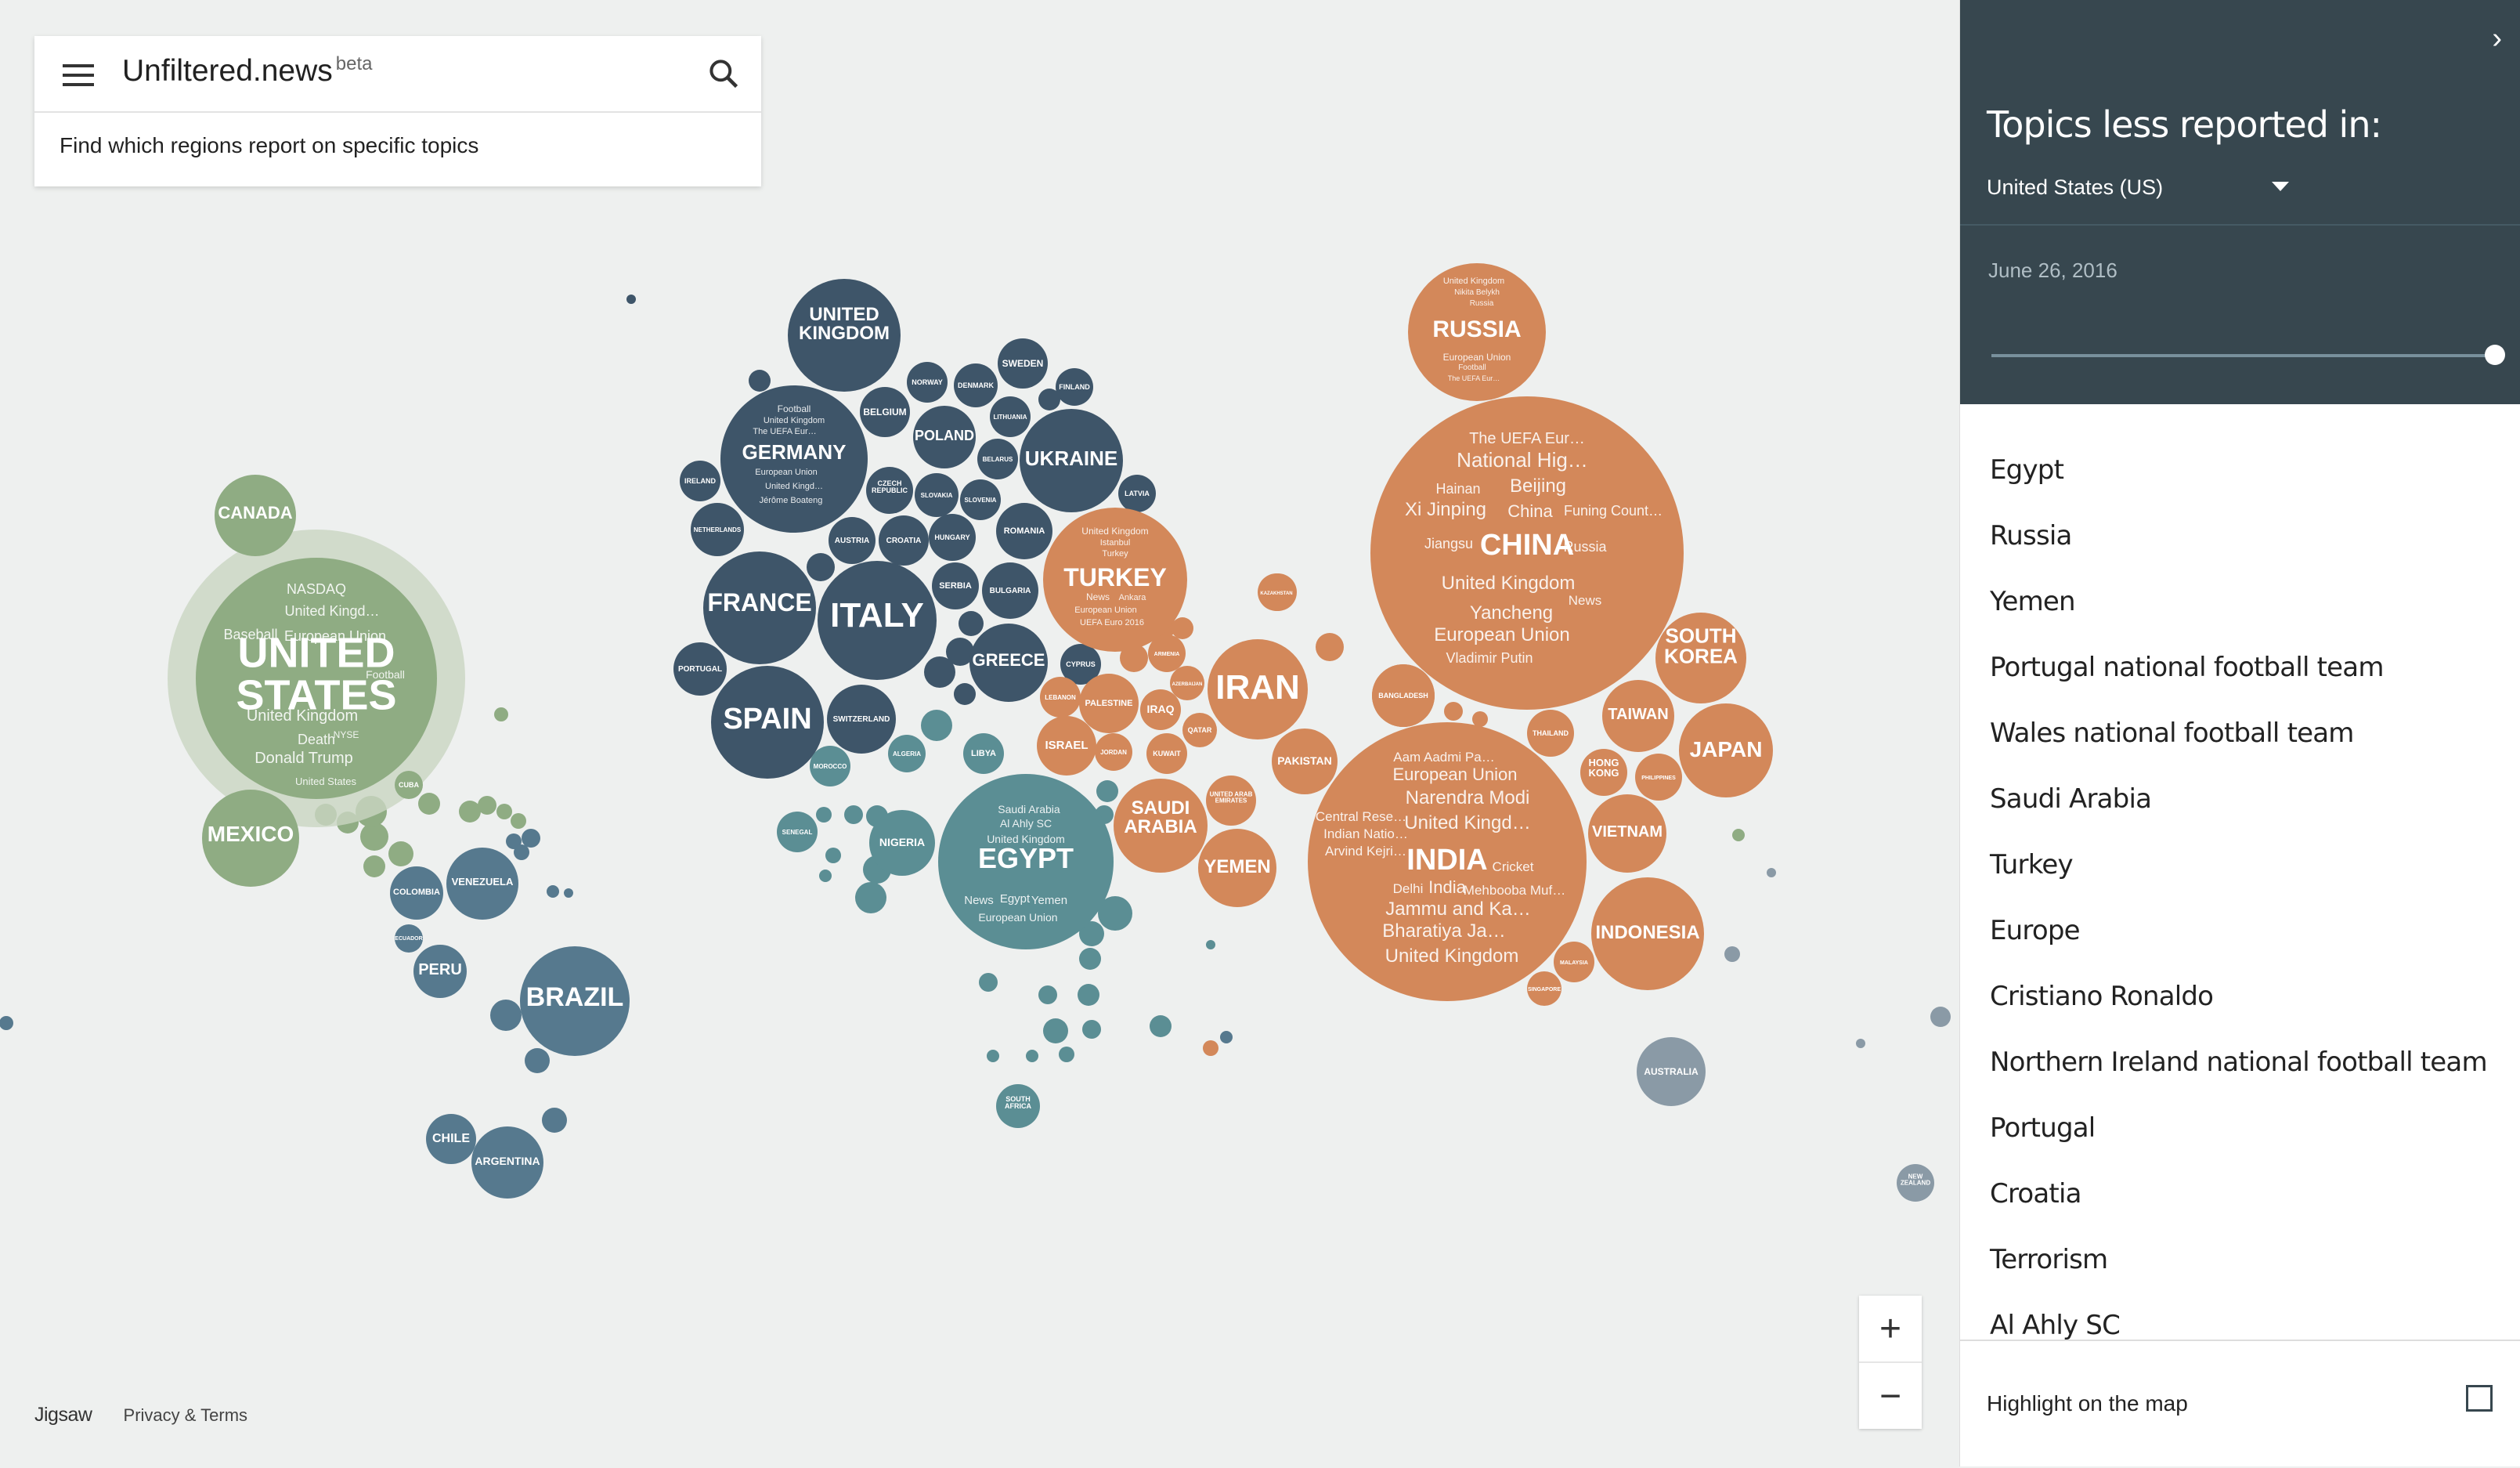  What do you see at coordinates (1231, 801) in the screenshot?
I see `country-bubble: UNITED ARABEMIRATES` at bounding box center [1231, 801].